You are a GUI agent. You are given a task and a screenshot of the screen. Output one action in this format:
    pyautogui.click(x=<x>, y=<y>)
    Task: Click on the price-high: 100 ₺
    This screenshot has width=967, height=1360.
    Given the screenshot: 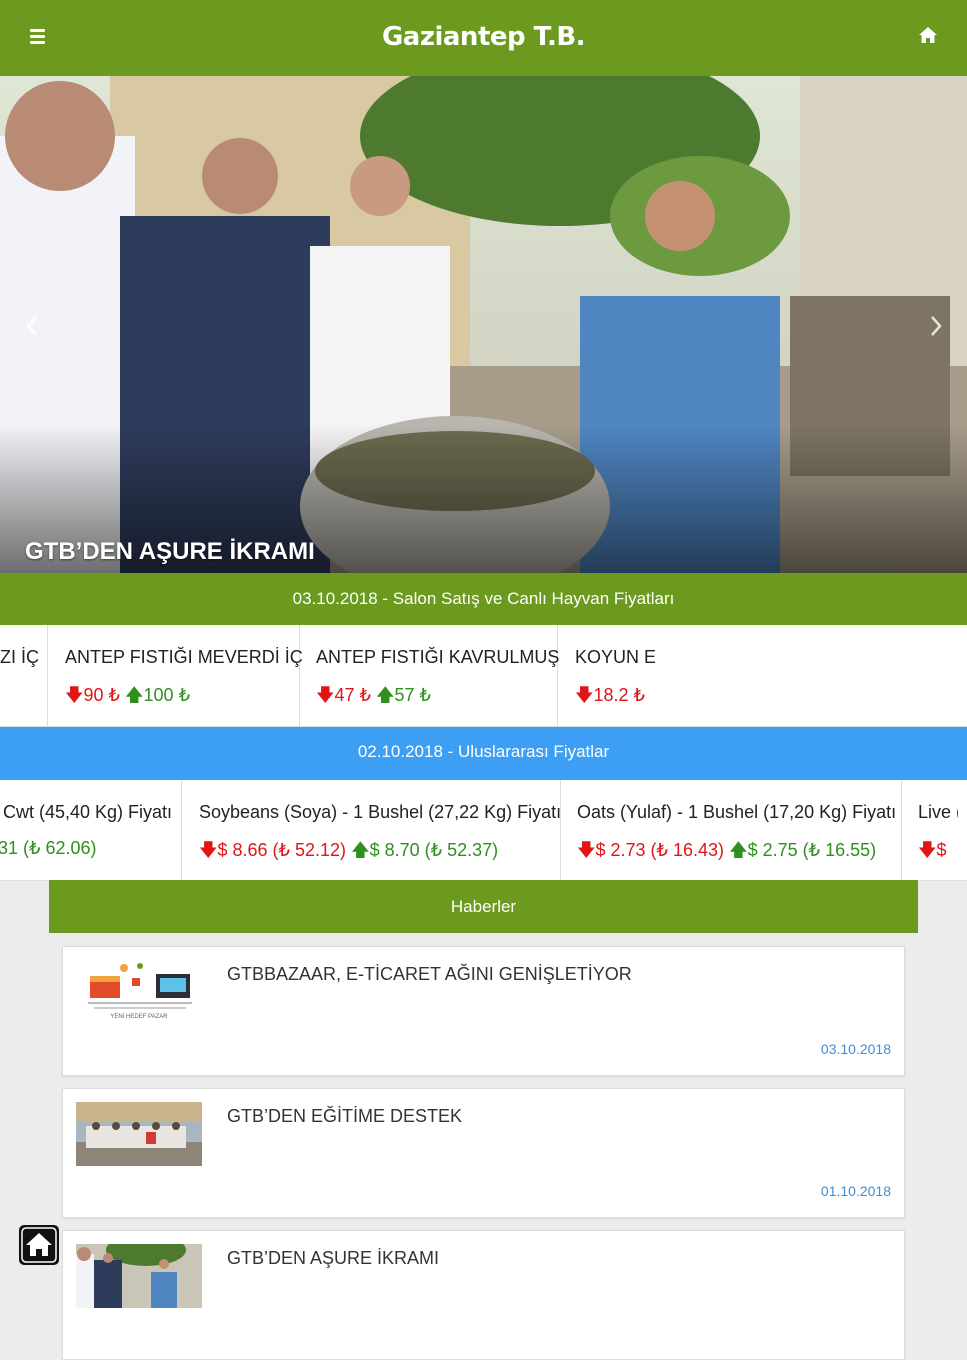 What is the action you would take?
    pyautogui.click(x=167, y=695)
    